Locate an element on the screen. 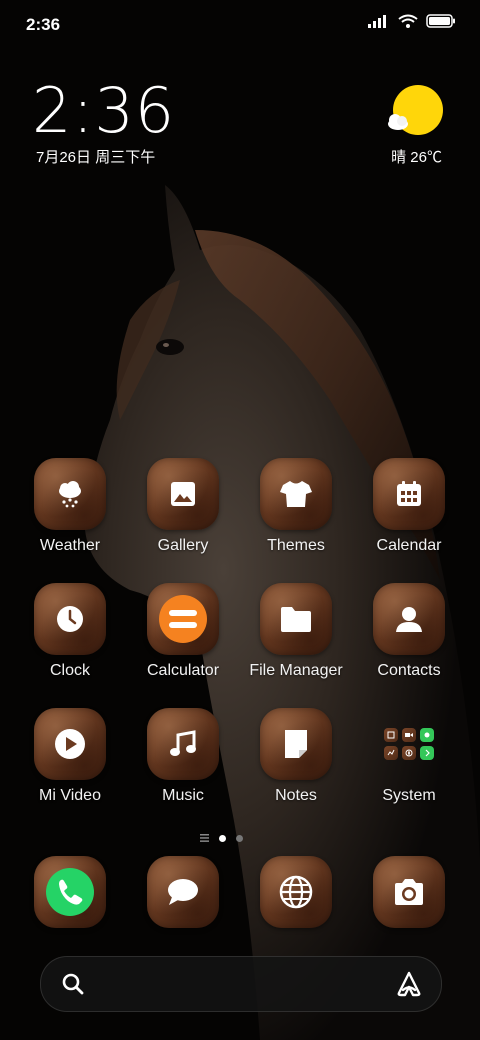  app-notes: Notes is located at coordinates (296, 763).